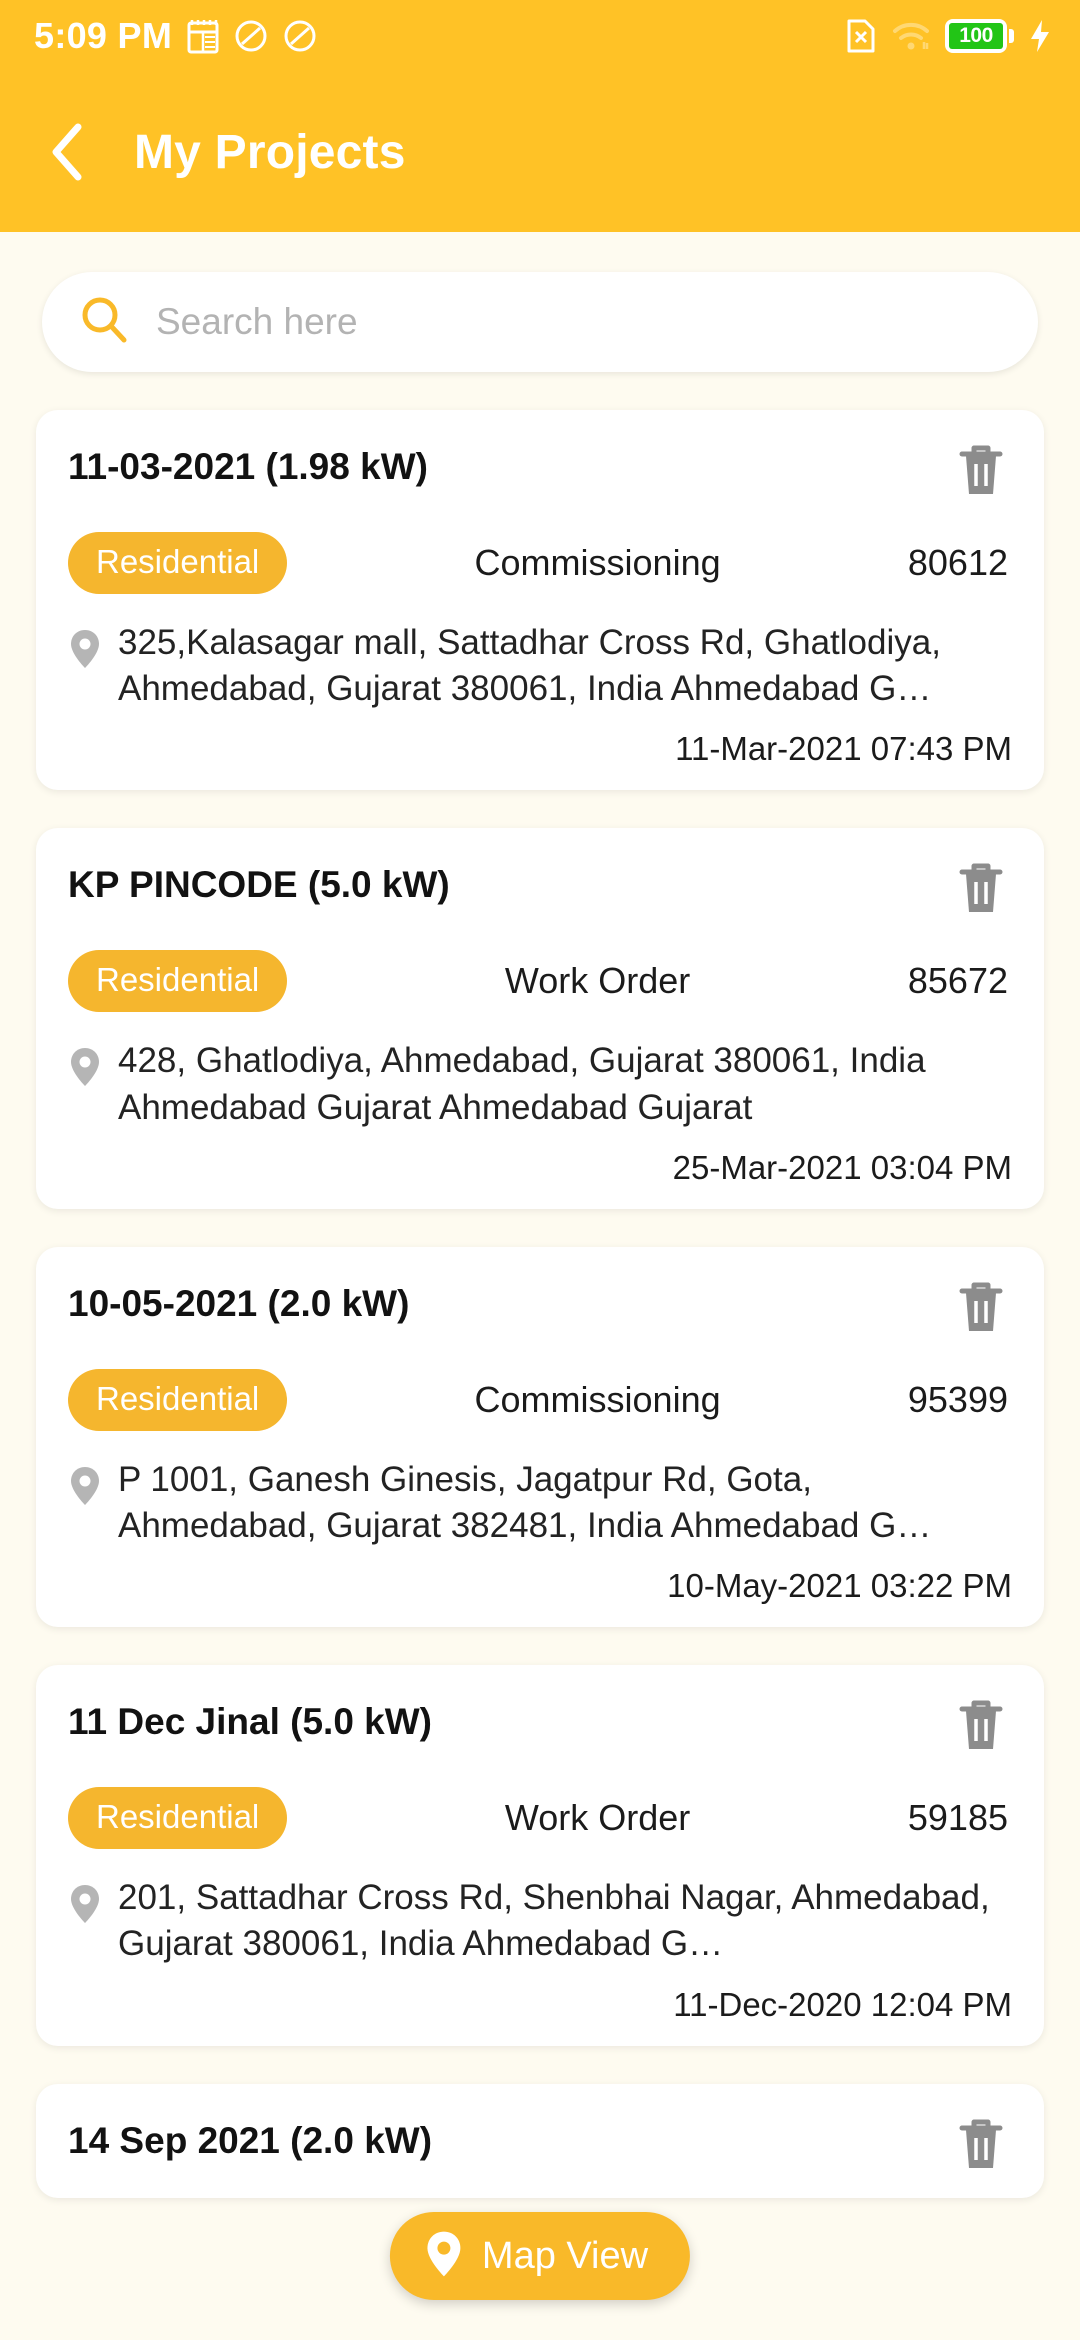  Describe the element at coordinates (270, 152) in the screenshot. I see `page-title: My Projects` at that location.